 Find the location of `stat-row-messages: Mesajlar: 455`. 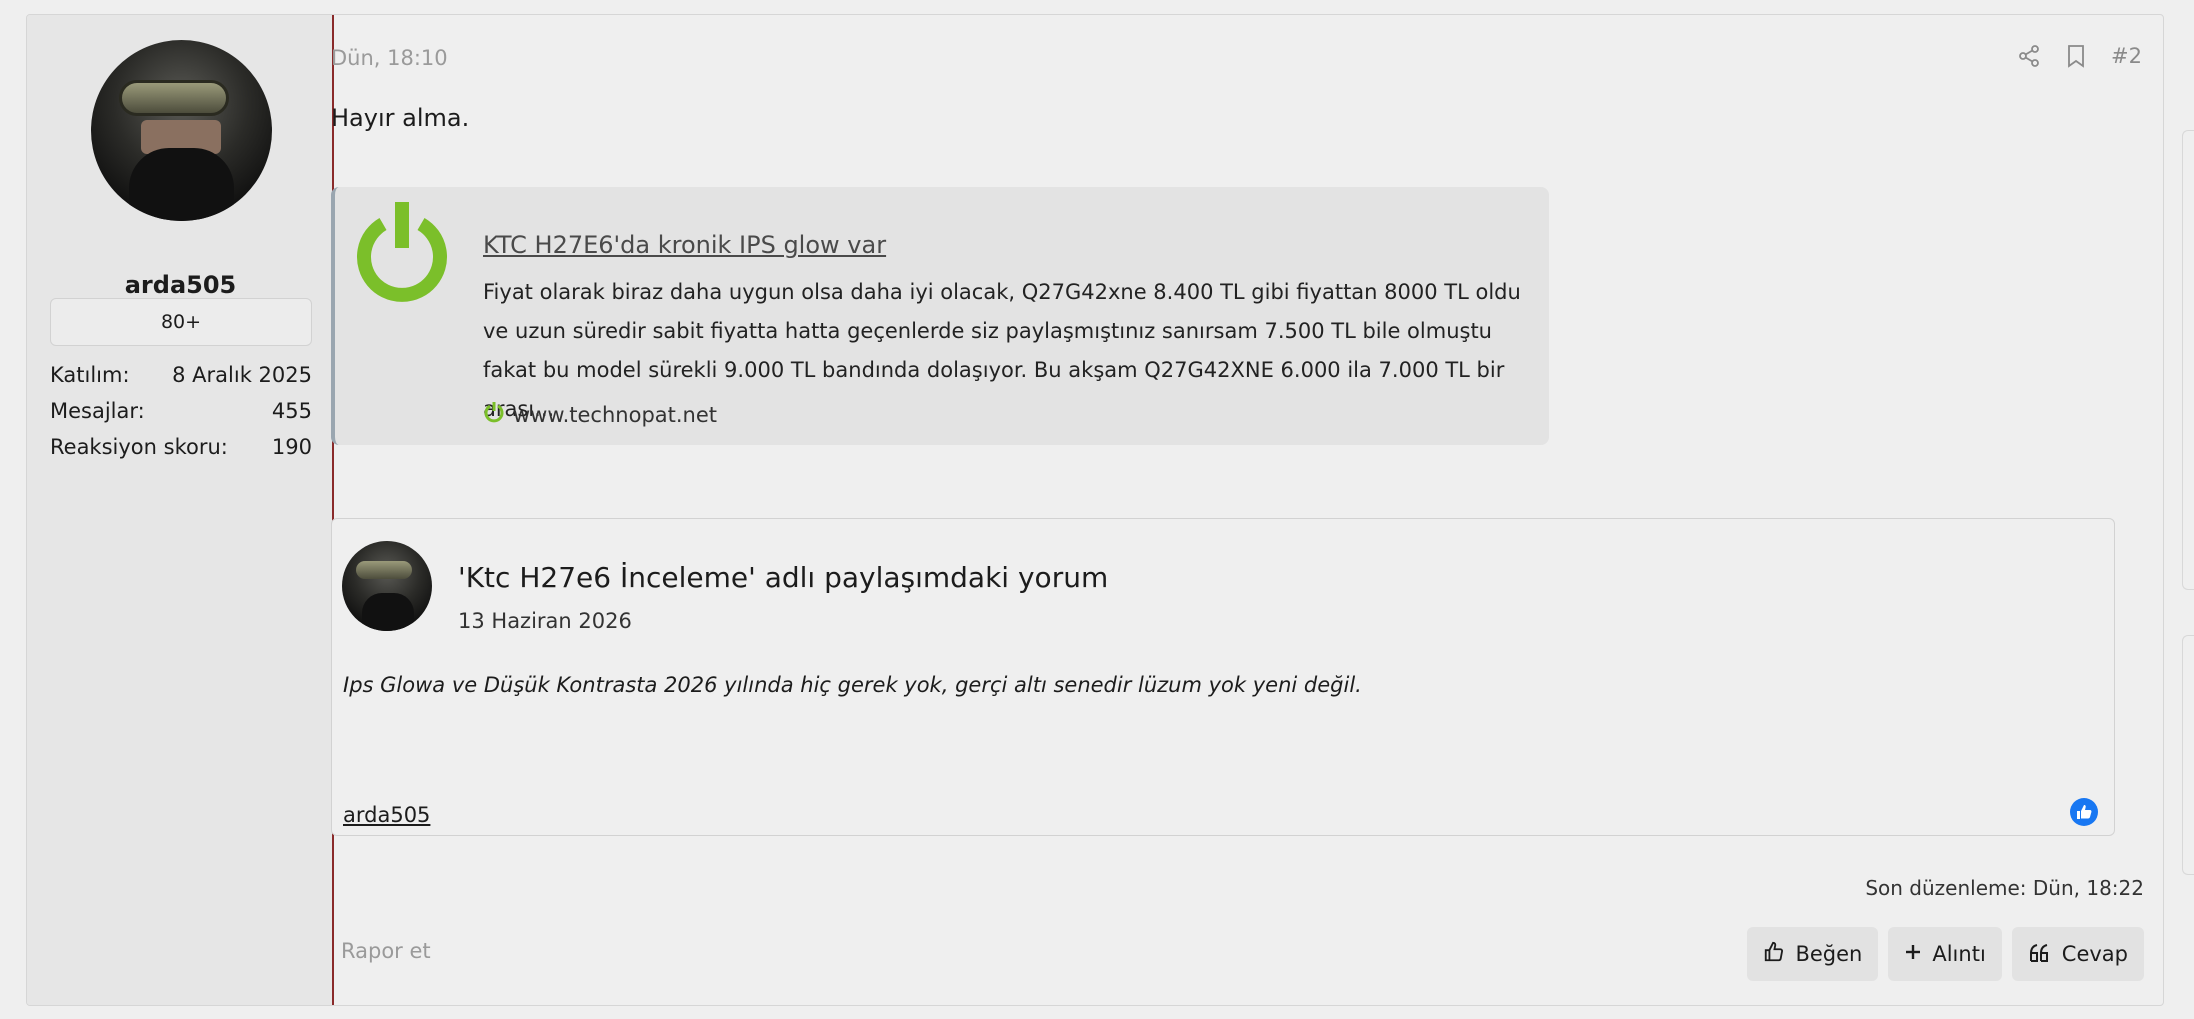

stat-row-messages: Mesajlar: 455 is located at coordinates (181, 411).